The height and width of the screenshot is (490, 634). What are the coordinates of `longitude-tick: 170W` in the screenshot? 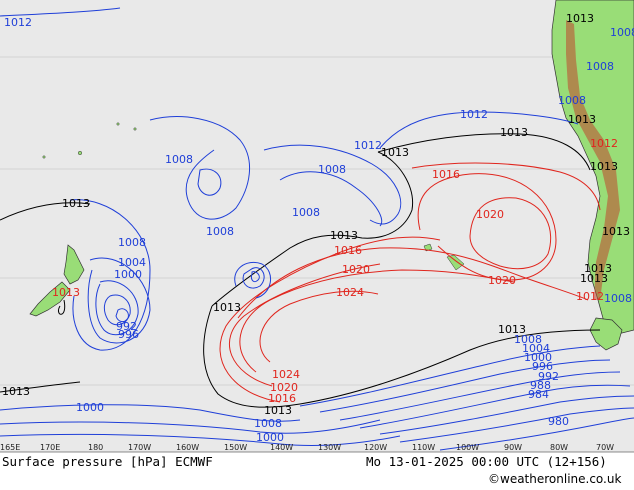 It's located at (139, 447).